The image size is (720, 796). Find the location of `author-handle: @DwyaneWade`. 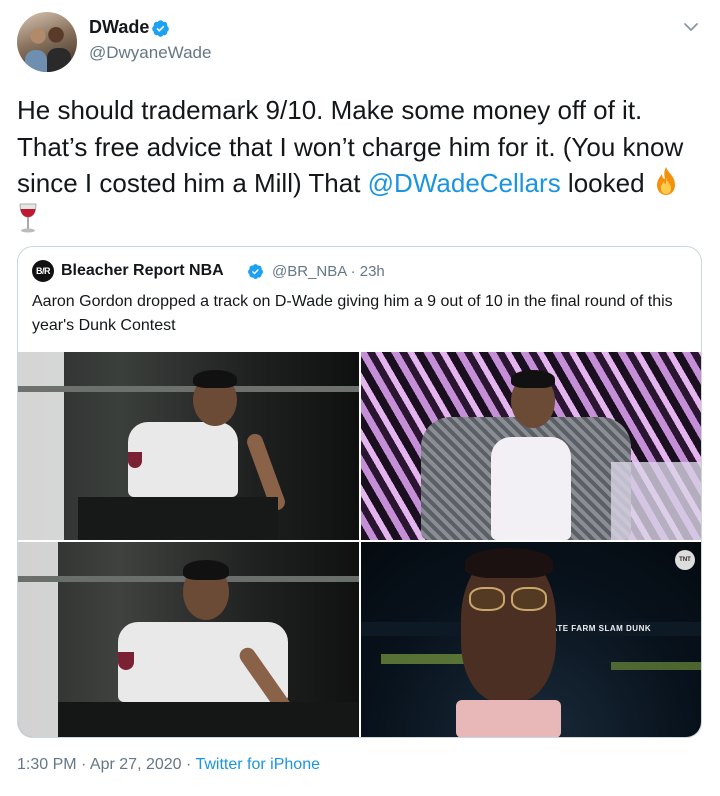

author-handle: @DwyaneWade is located at coordinates (150, 53).